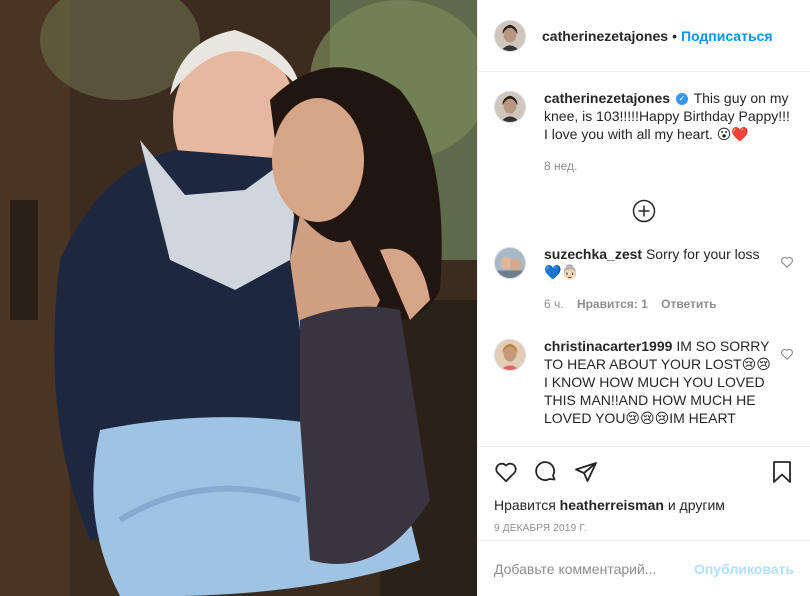 The width and height of the screenshot is (810, 596). I want to click on verified-badge-icon: ✓, so click(681, 99).